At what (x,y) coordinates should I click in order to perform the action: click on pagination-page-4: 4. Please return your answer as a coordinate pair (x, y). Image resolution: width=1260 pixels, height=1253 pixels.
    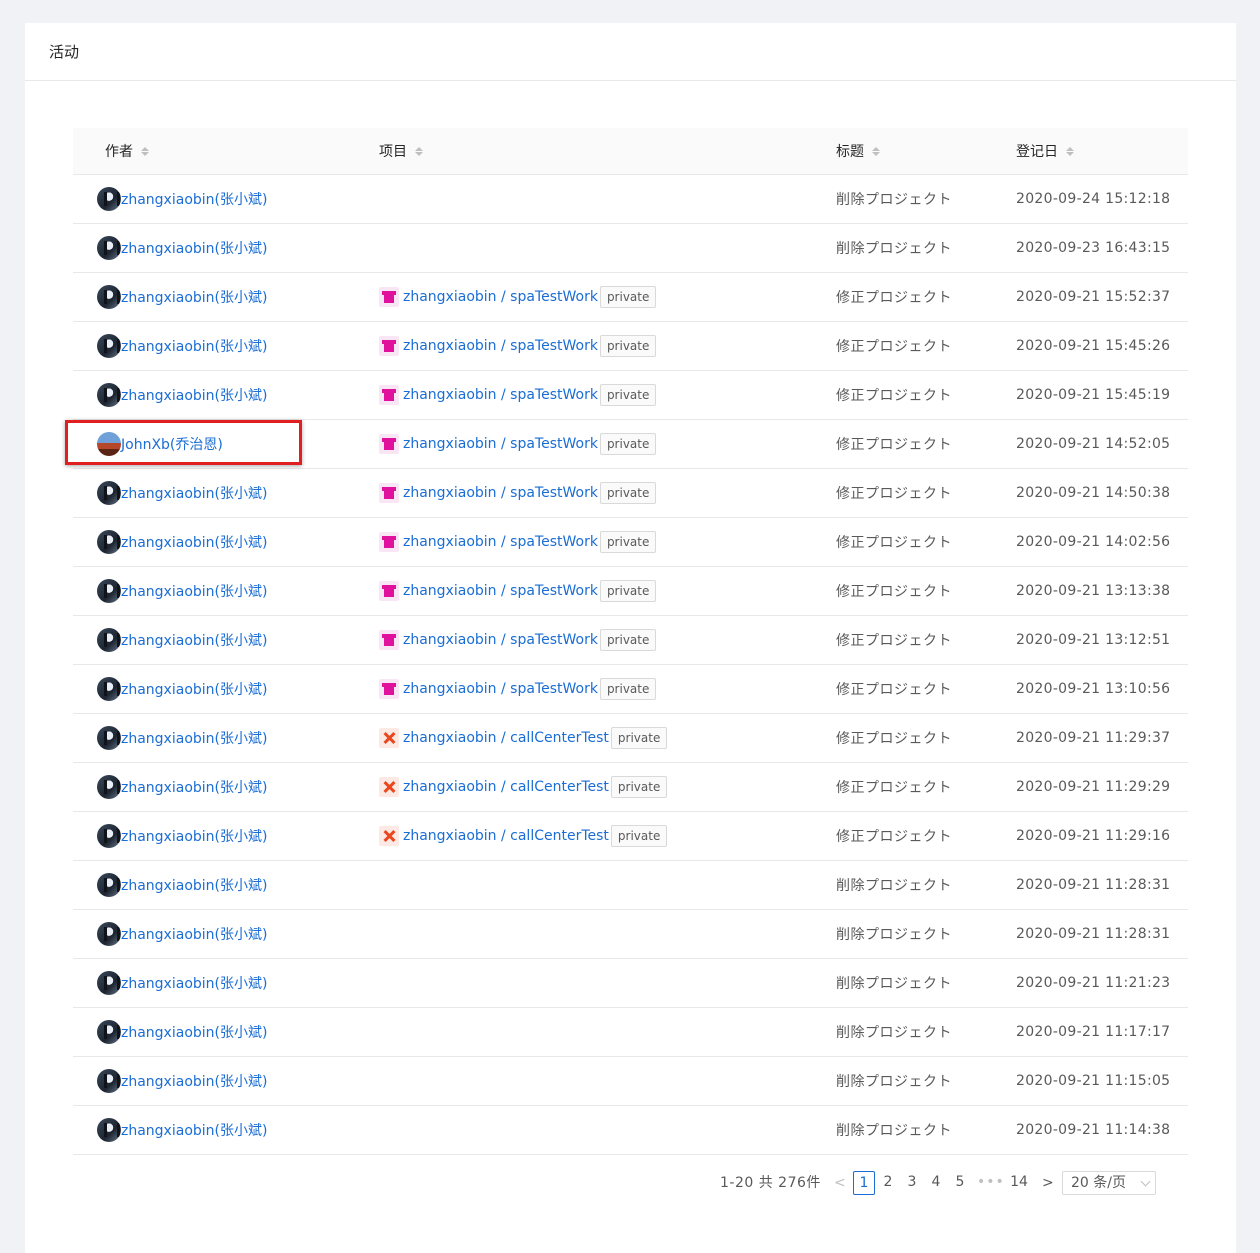
    Looking at the image, I should click on (936, 1183).